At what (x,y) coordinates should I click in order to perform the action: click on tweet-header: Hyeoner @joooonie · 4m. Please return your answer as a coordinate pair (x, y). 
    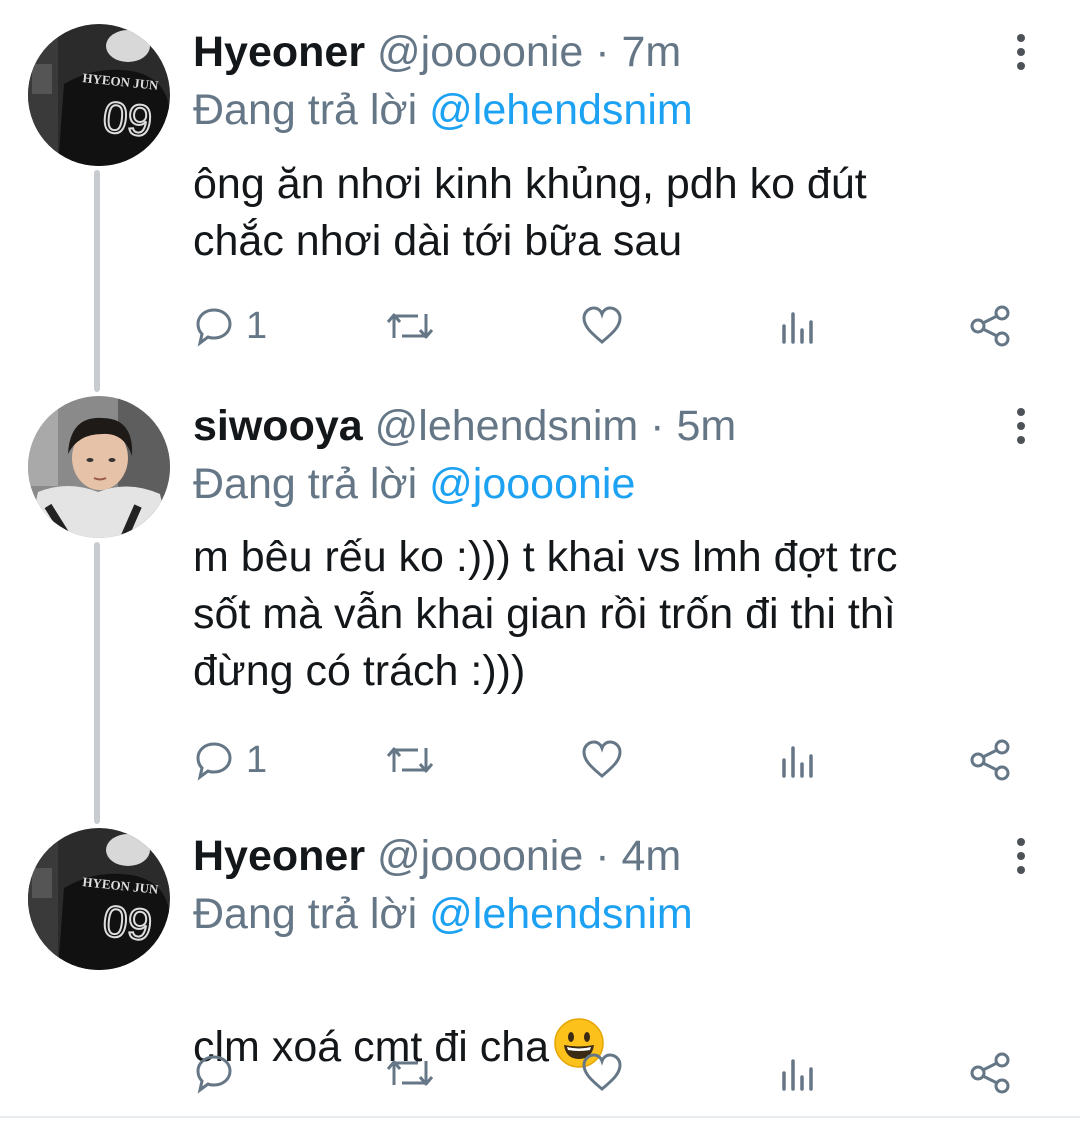
    Looking at the image, I should click on (437, 856).